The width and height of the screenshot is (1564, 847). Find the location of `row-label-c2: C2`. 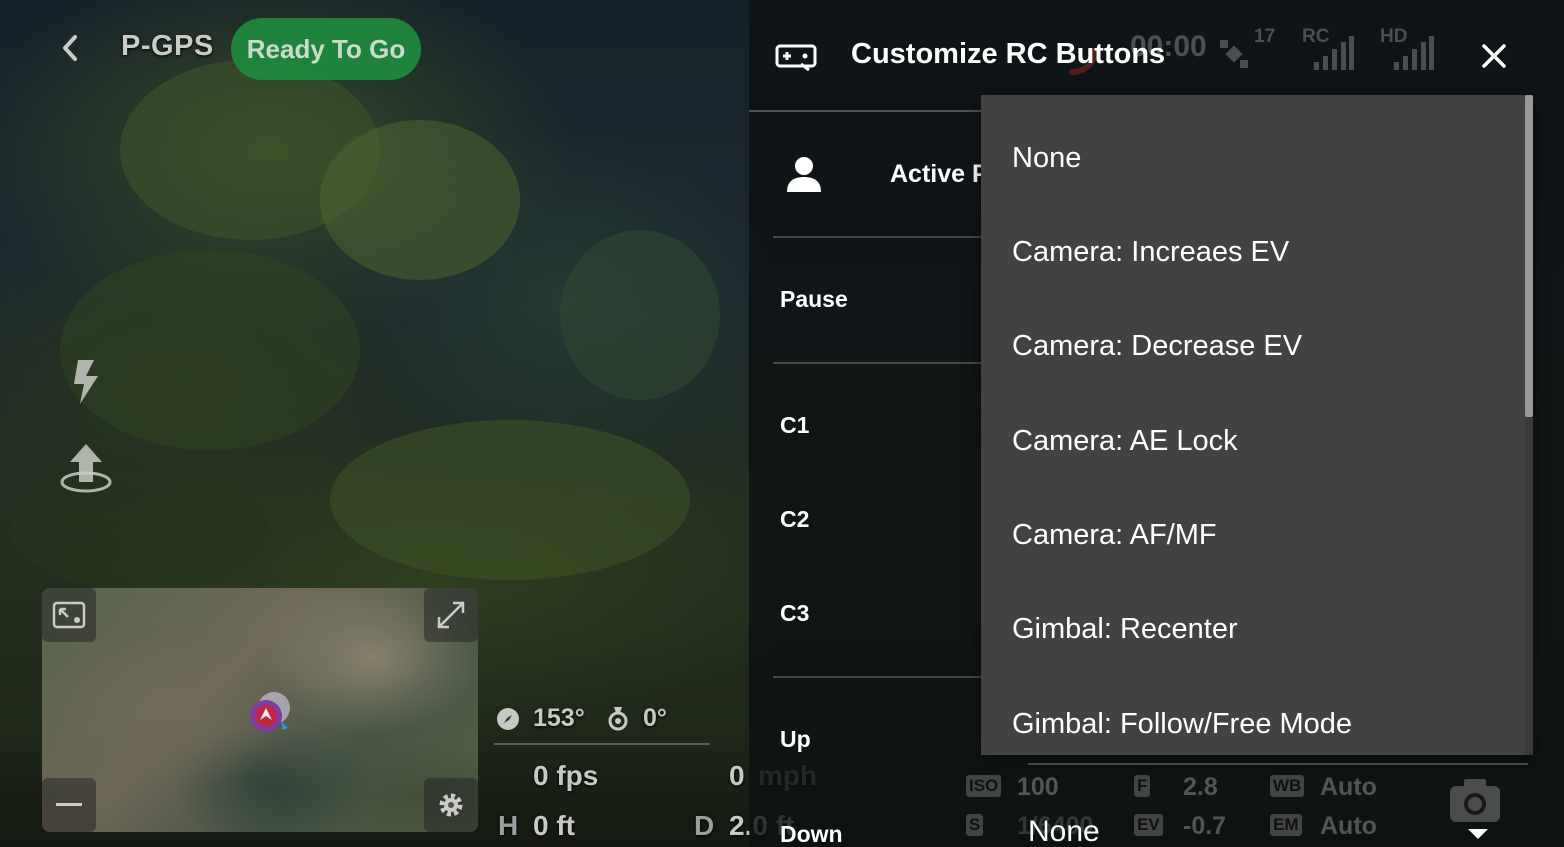

row-label-c2: C2 is located at coordinates (794, 519).